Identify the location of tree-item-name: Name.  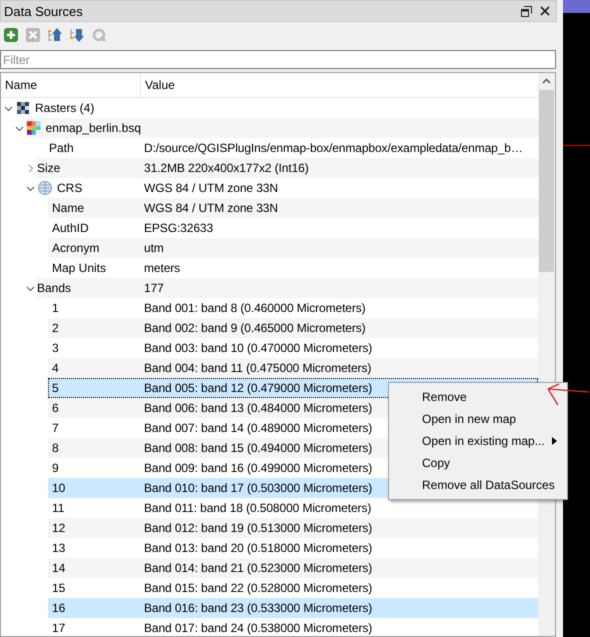
(68, 208).